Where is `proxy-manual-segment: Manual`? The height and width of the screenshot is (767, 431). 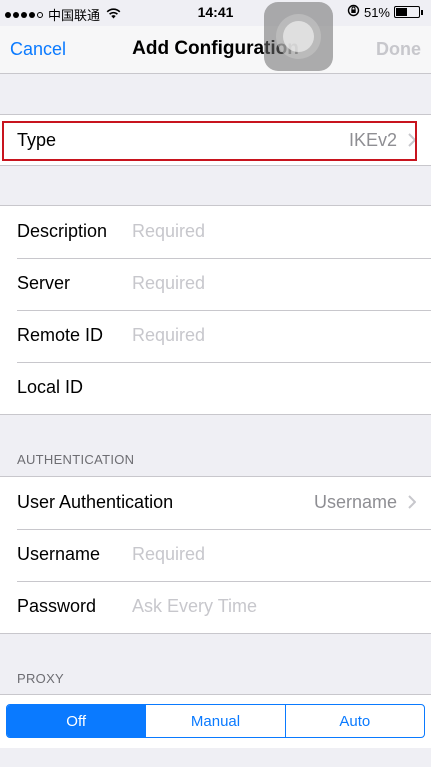 proxy-manual-segment: Manual is located at coordinates (214, 721).